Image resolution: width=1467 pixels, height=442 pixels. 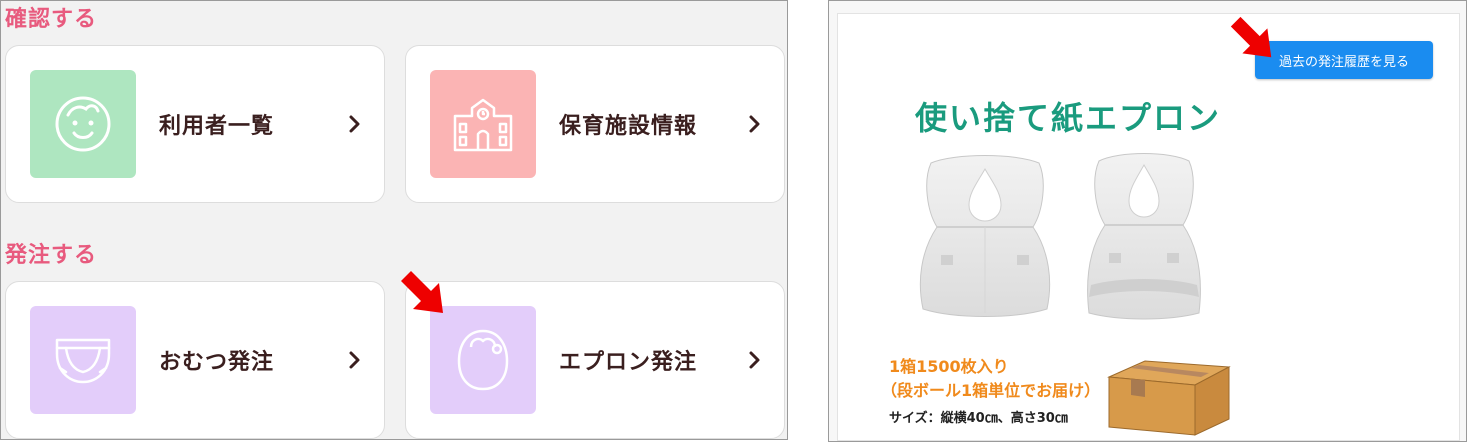 I want to click on order-history-button: 過去の発注履歴を見る, so click(x=1344, y=60).